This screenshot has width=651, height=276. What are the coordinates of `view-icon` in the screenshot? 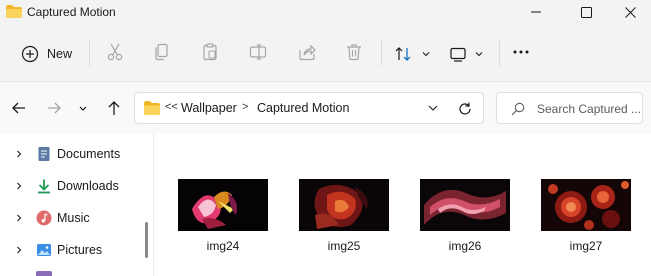 It's located at (458, 54).